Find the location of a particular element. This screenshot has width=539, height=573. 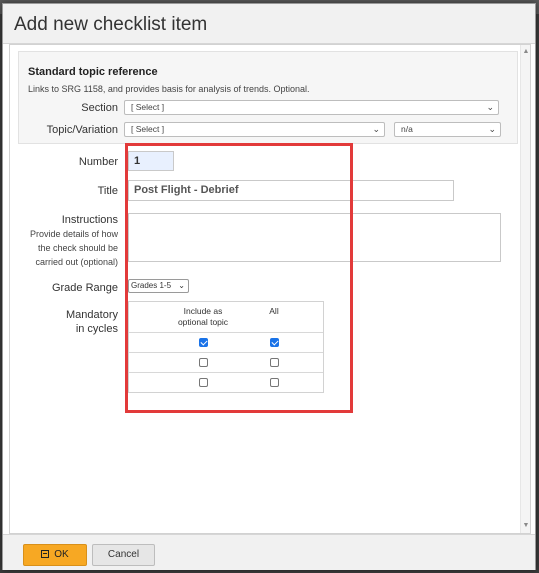

title-label: Title is located at coordinates (107, 191).